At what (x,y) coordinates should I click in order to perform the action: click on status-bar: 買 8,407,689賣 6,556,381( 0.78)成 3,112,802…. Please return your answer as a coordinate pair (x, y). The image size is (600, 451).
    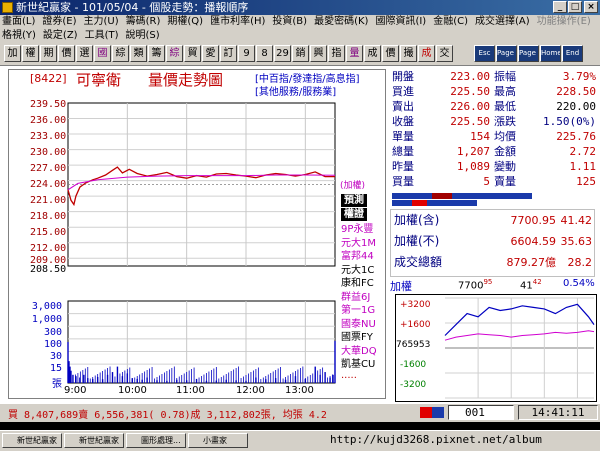
    Looking at the image, I should click on (300, 413).